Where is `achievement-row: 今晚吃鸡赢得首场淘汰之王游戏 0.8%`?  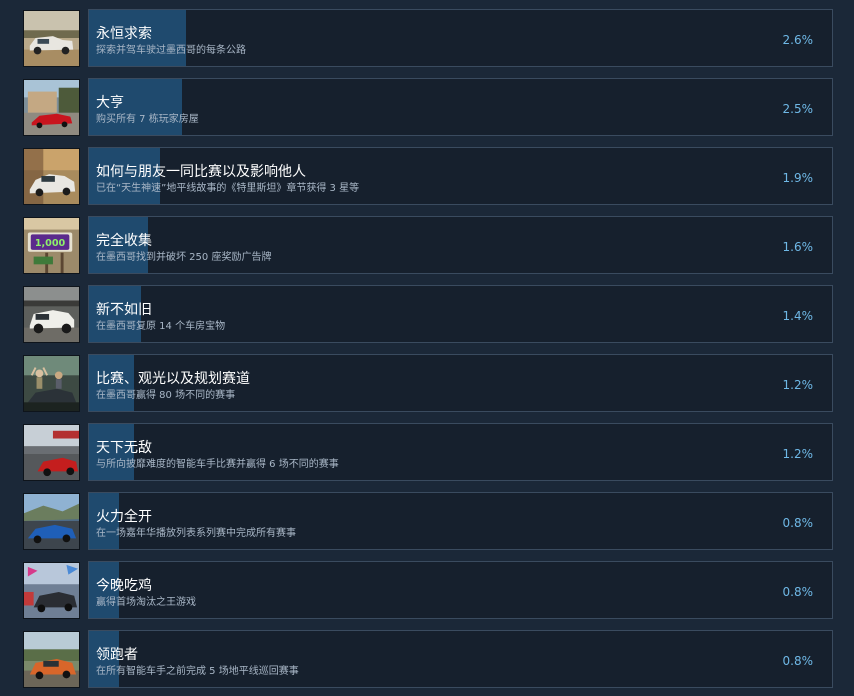
achievement-row: 今晚吃鸡赢得首场淘汰之王游戏 0.8% is located at coordinates (427, 590).